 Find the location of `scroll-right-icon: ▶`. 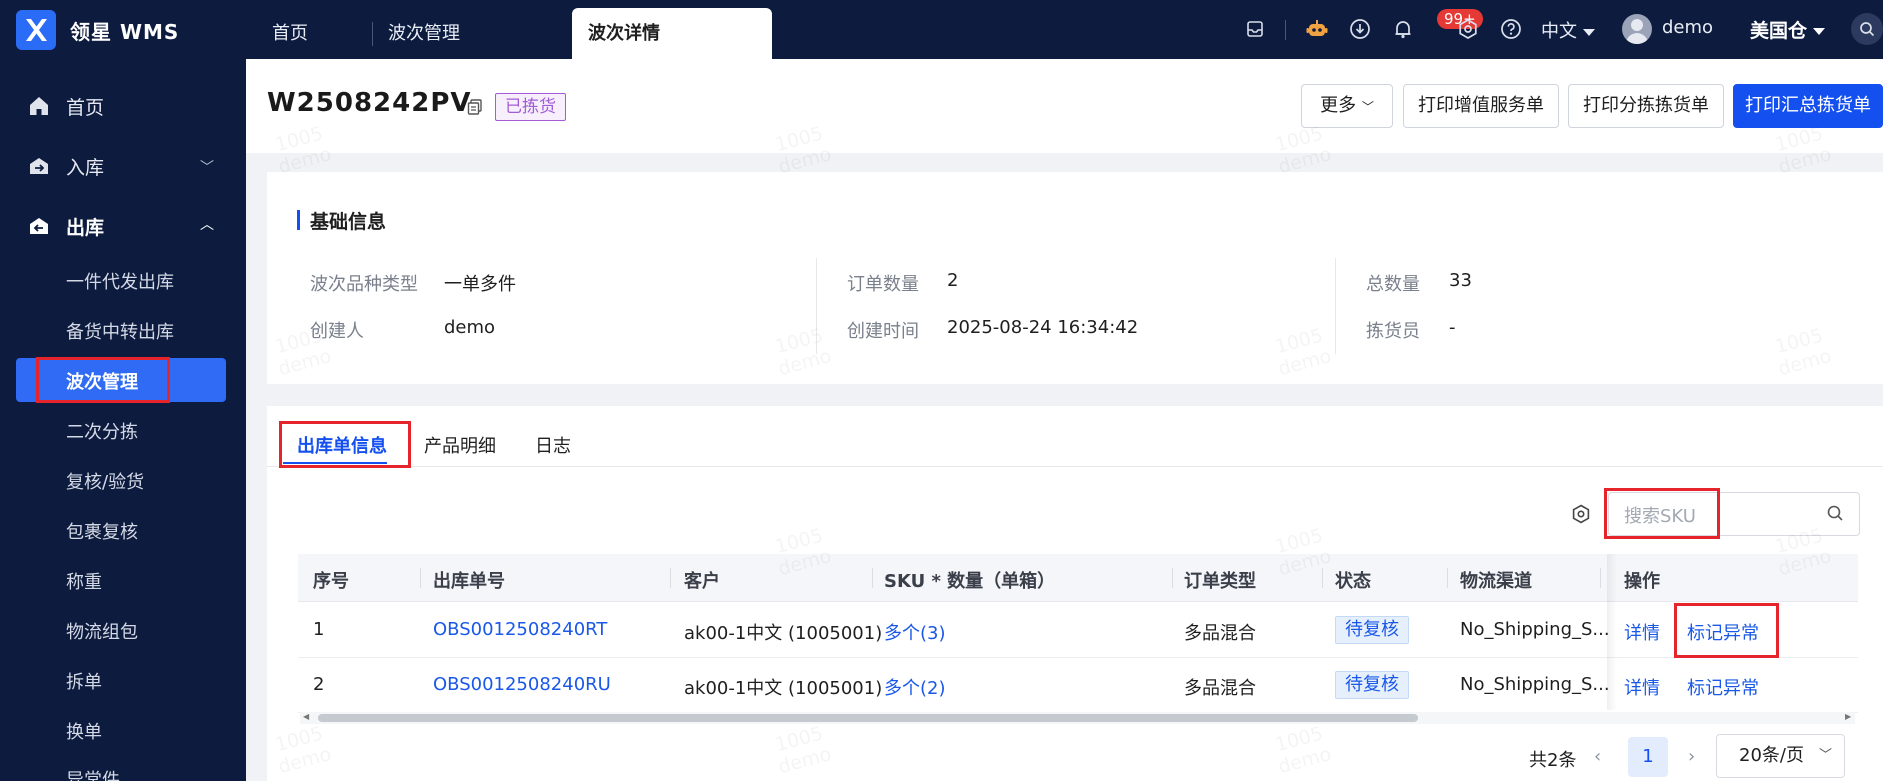

scroll-right-icon: ▶ is located at coordinates (1848, 716).